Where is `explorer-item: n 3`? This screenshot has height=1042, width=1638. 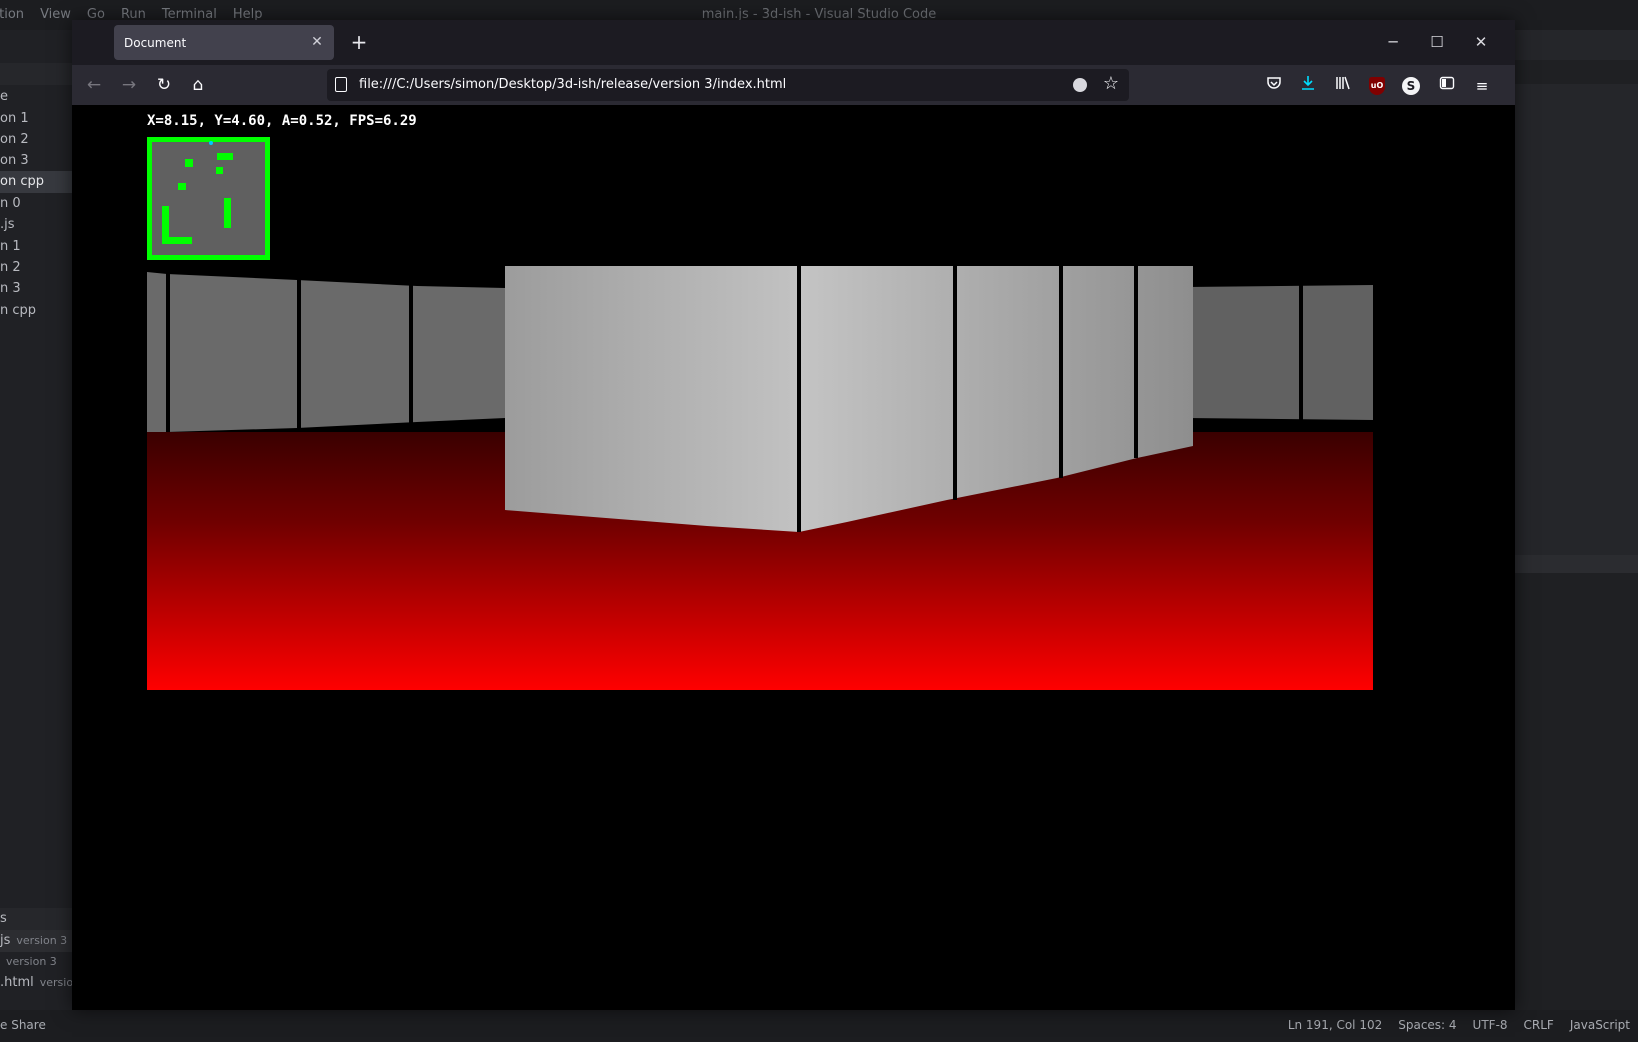
explorer-item: n 3 is located at coordinates (10, 289).